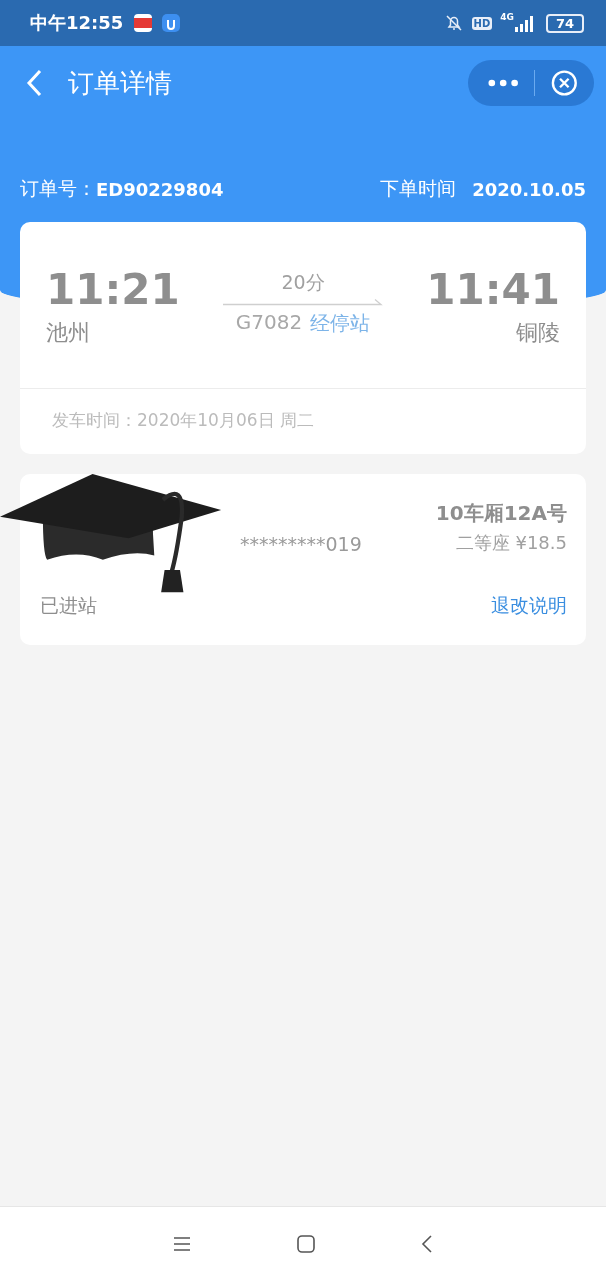 The height and width of the screenshot is (1280, 606). Describe the element at coordinates (306, 1243) in the screenshot. I see `home-icon` at that location.